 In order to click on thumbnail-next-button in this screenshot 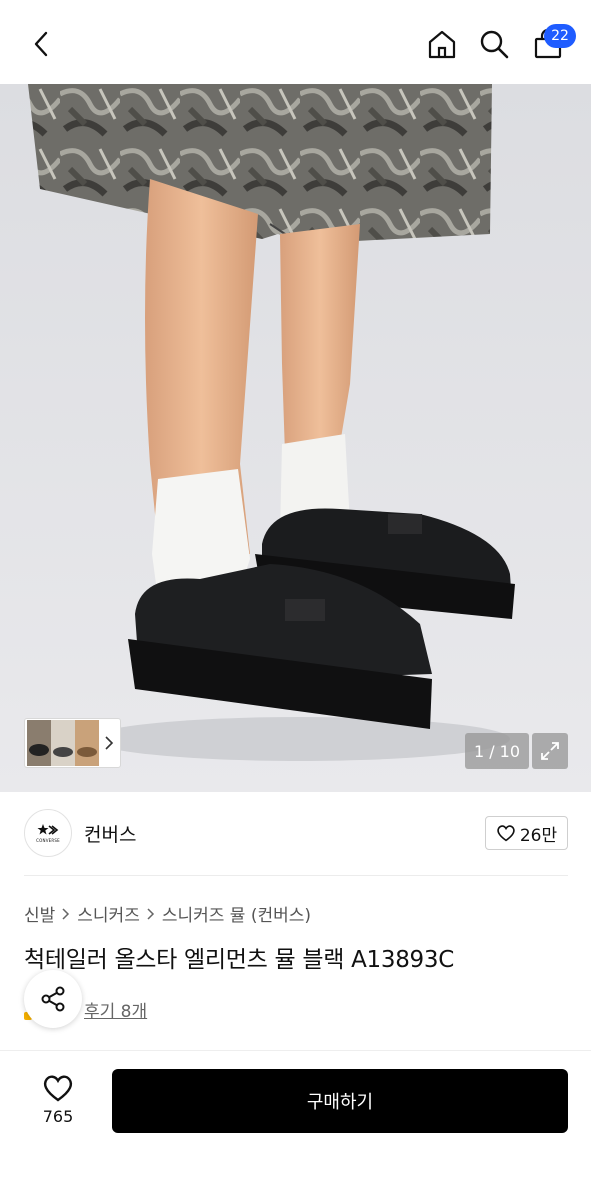, I will do `click(109, 743)`.